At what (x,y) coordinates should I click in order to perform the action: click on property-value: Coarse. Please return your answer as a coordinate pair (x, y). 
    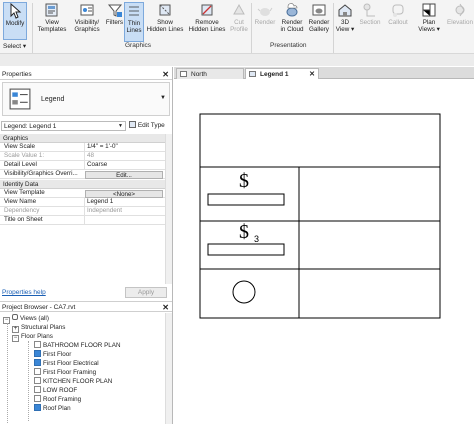
    Looking at the image, I should click on (124, 165).